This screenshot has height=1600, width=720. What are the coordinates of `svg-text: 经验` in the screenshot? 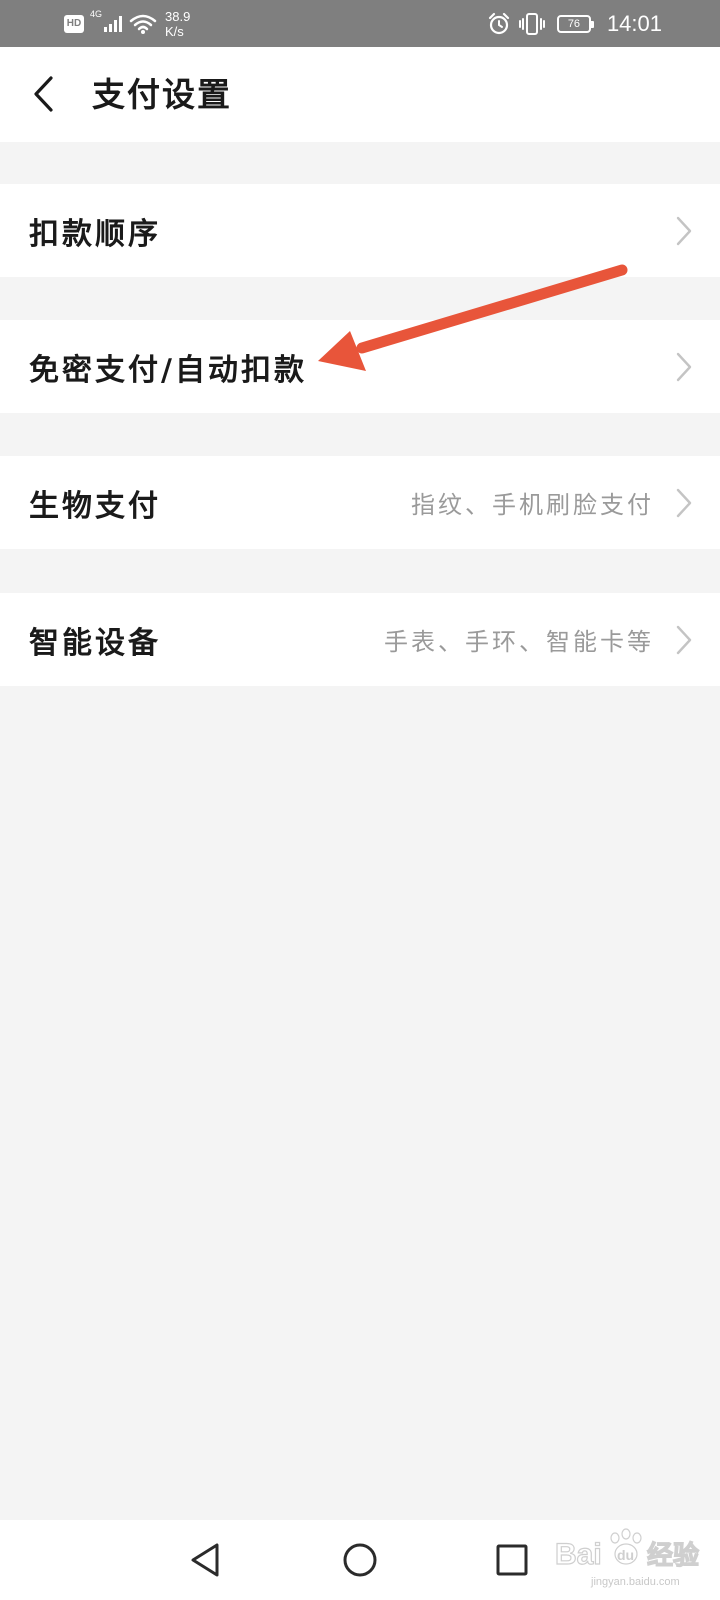 It's located at (673, 1555).